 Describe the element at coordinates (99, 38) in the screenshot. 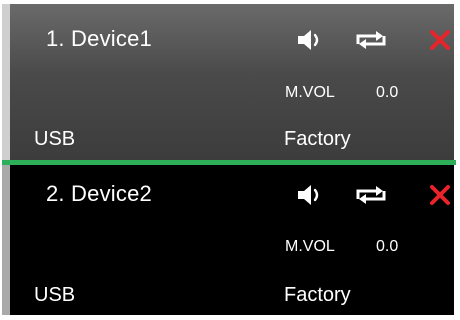

I see `device-title: 1. Device1` at that location.